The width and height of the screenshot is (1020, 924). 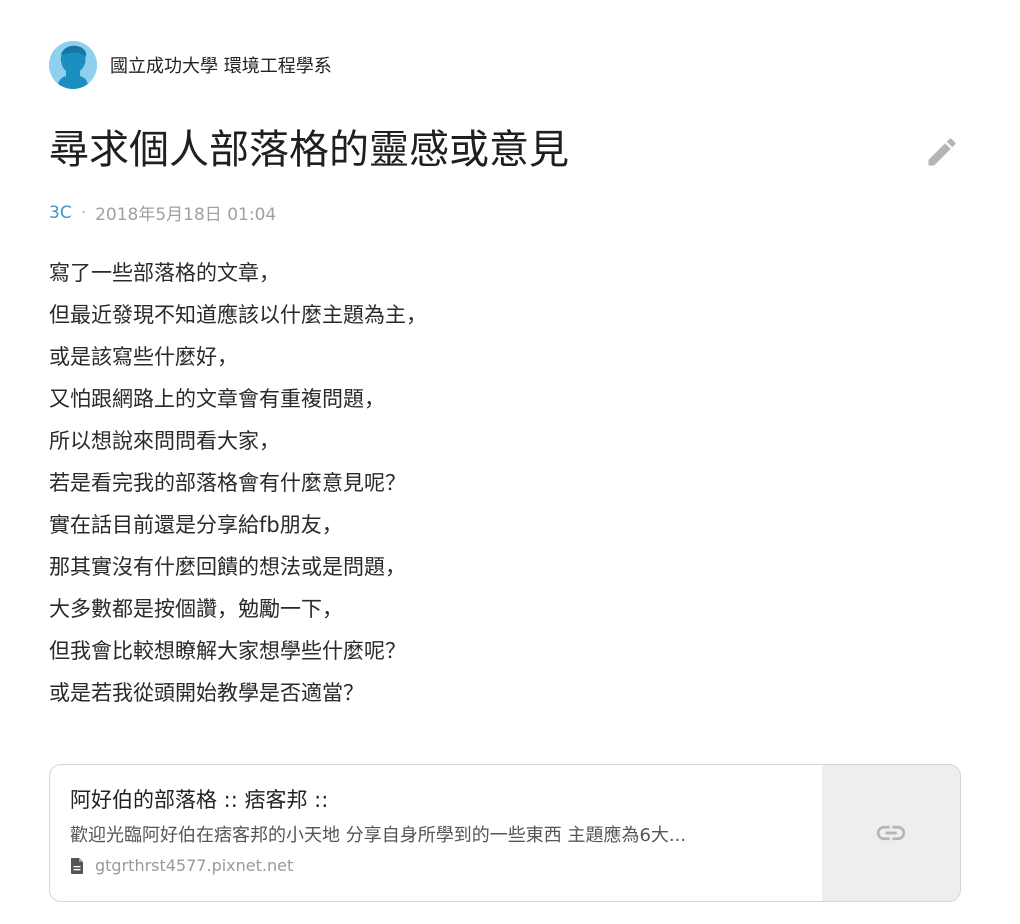 I want to click on author-header: 國立成功大學 環境工程學系, so click(x=190, y=65).